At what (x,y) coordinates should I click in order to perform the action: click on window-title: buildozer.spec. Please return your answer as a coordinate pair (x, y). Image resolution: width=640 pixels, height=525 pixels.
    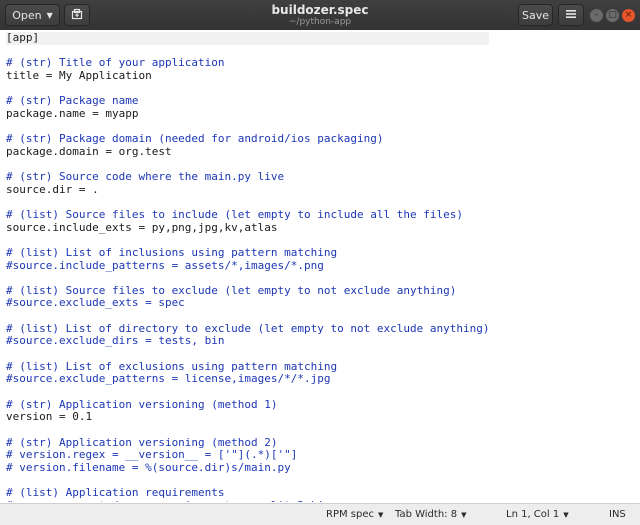
    Looking at the image, I should click on (320, 10).